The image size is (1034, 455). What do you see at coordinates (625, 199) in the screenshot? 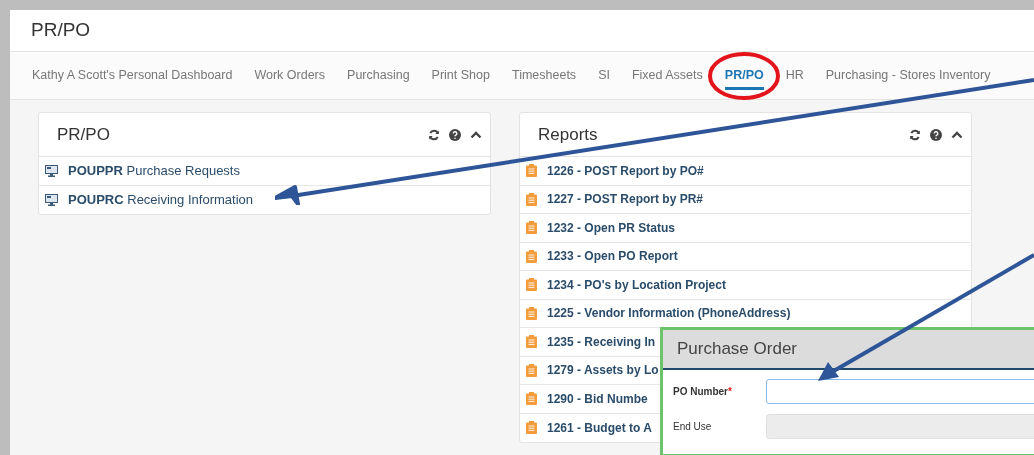
I see `report-link: 1227 - POST Report by PR#` at bounding box center [625, 199].